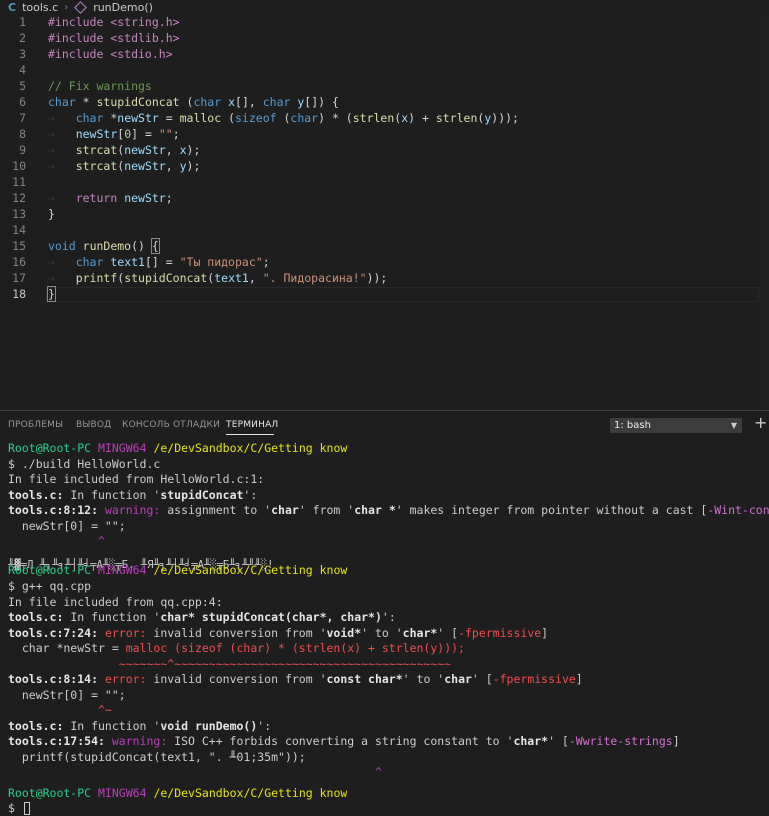  What do you see at coordinates (171, 425) in the screenshot?
I see `tab-debug-console: КОНСОЛЬ ОТЛАДКИ` at bounding box center [171, 425].